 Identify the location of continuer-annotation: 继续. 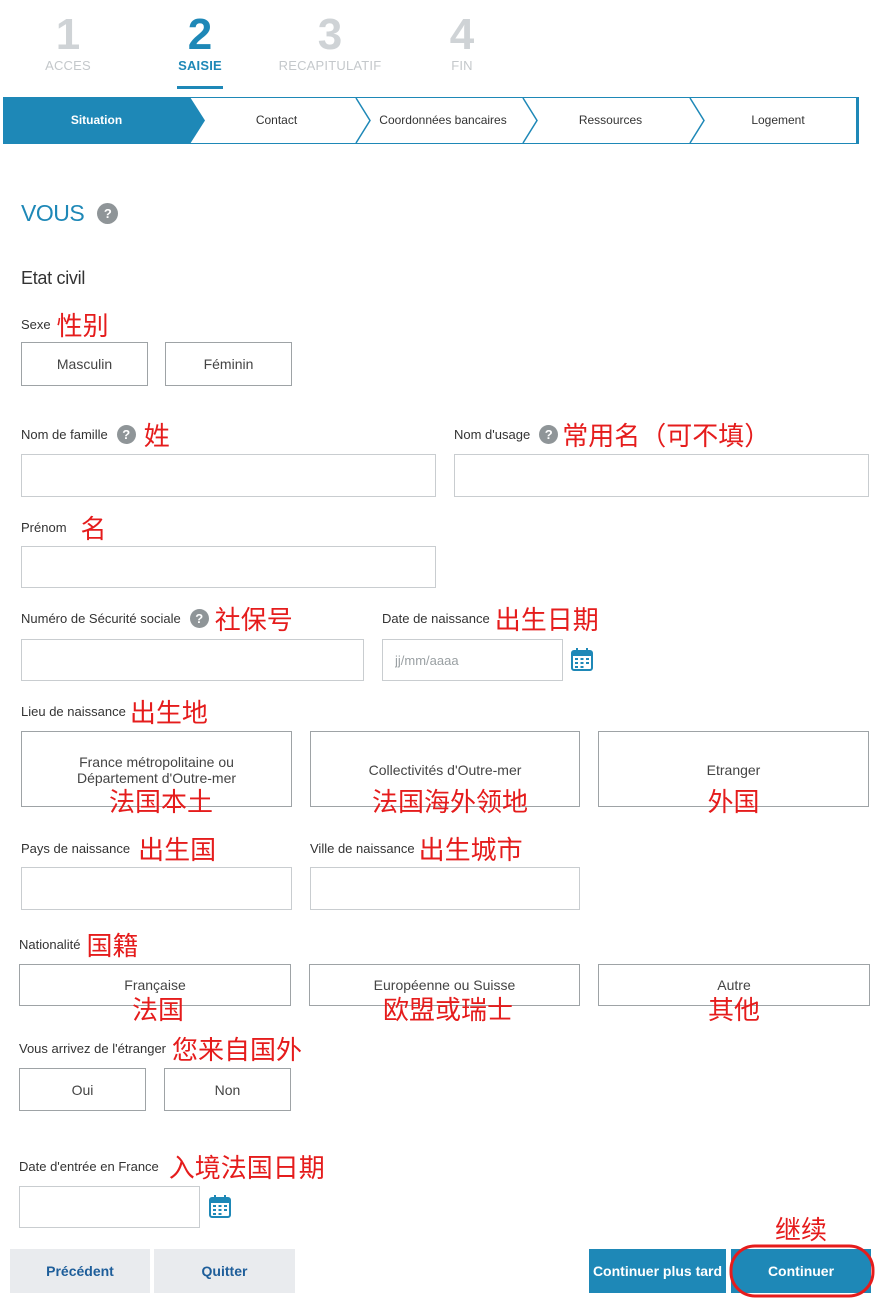
(800, 1231).